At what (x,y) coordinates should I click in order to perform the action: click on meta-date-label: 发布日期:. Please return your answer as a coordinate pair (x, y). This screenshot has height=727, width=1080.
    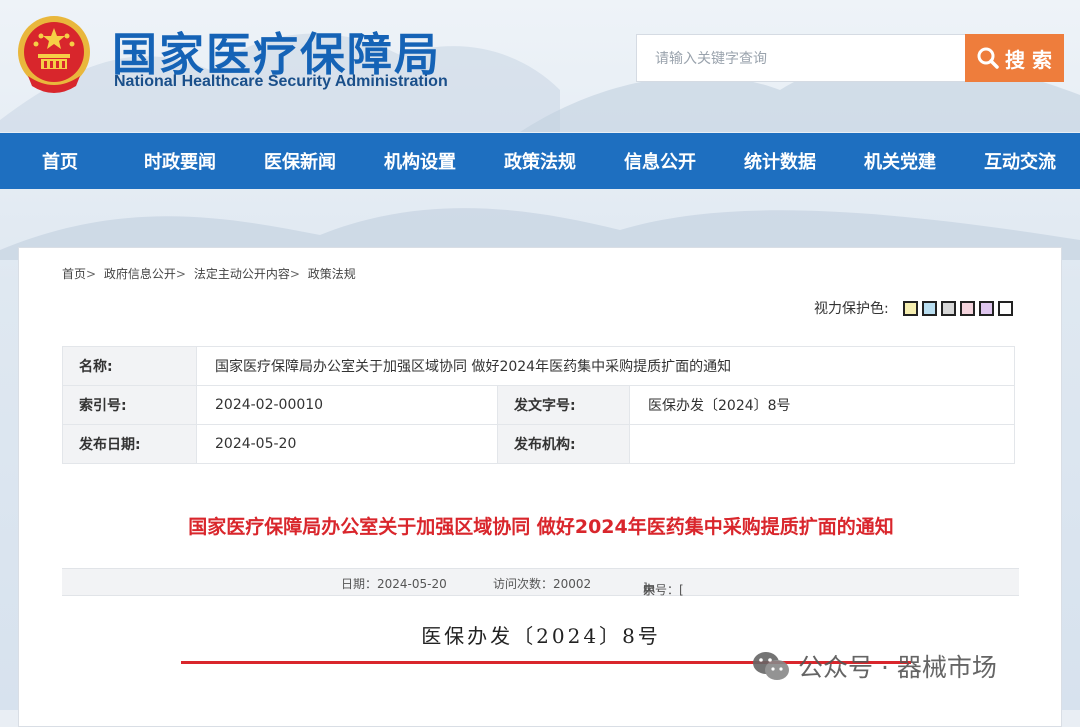
    Looking at the image, I should click on (129, 444).